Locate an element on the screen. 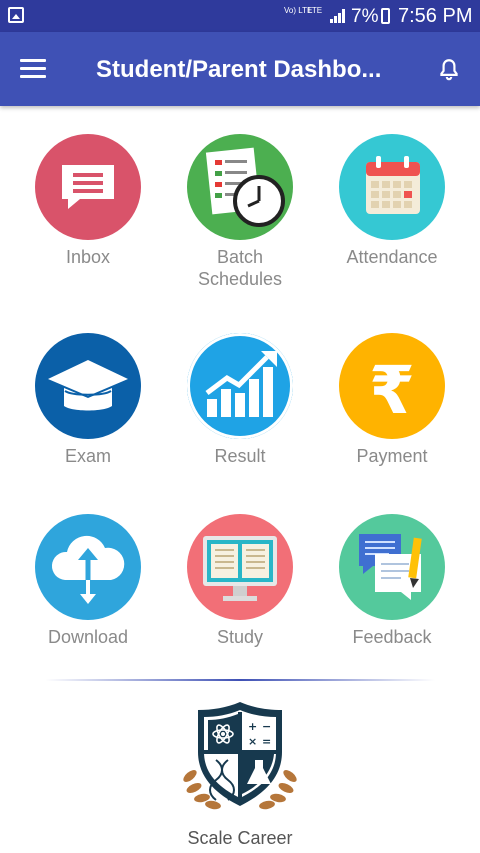 This screenshot has height=853, width=480. battery-charging-icon is located at coordinates (385, 16).